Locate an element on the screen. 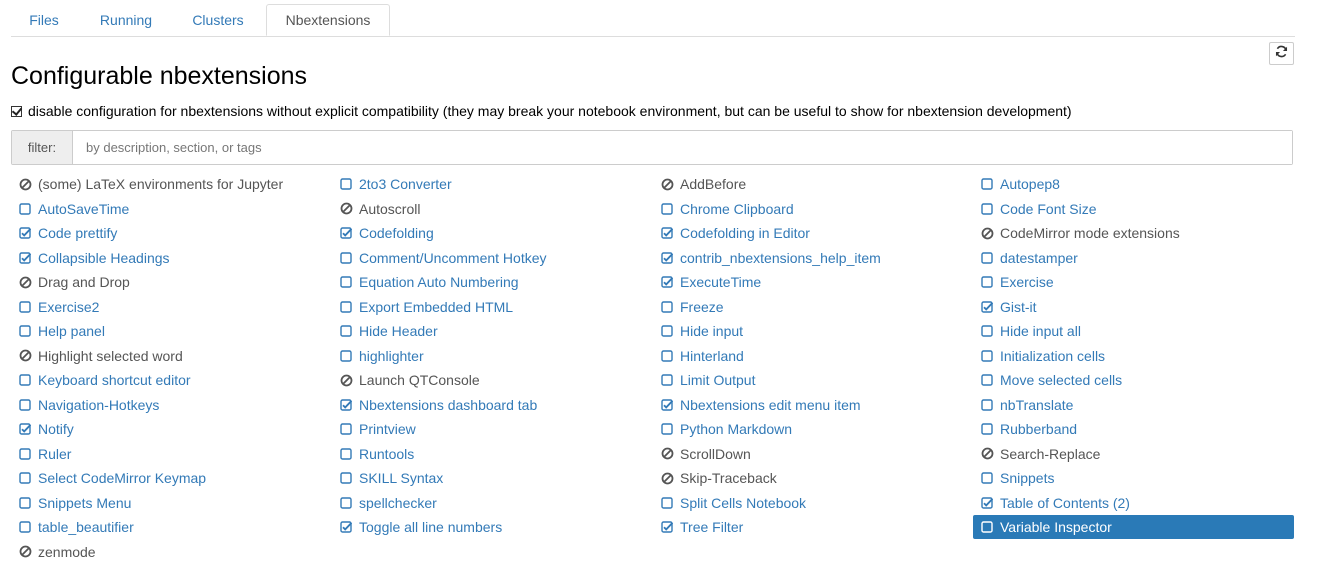  nbextension-item: Select CodeMirror Keymap is located at coordinates (171, 478).